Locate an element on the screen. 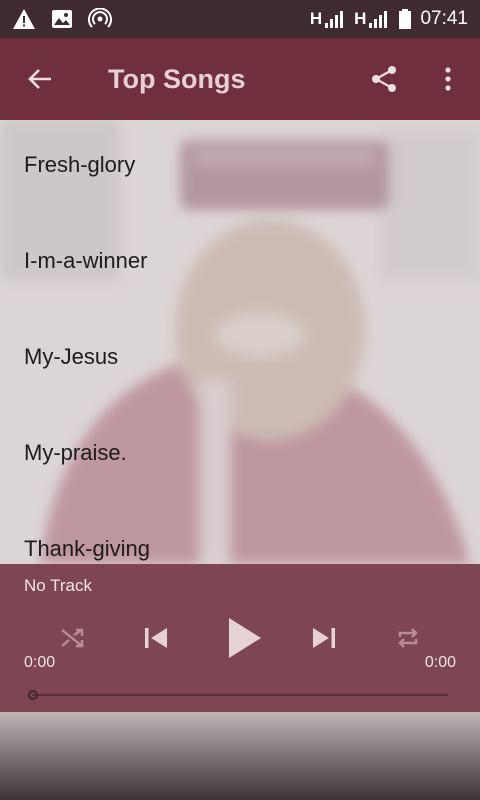 Image resolution: width=480 pixels, height=800 pixels. network-type-1: H is located at coordinates (316, 18).